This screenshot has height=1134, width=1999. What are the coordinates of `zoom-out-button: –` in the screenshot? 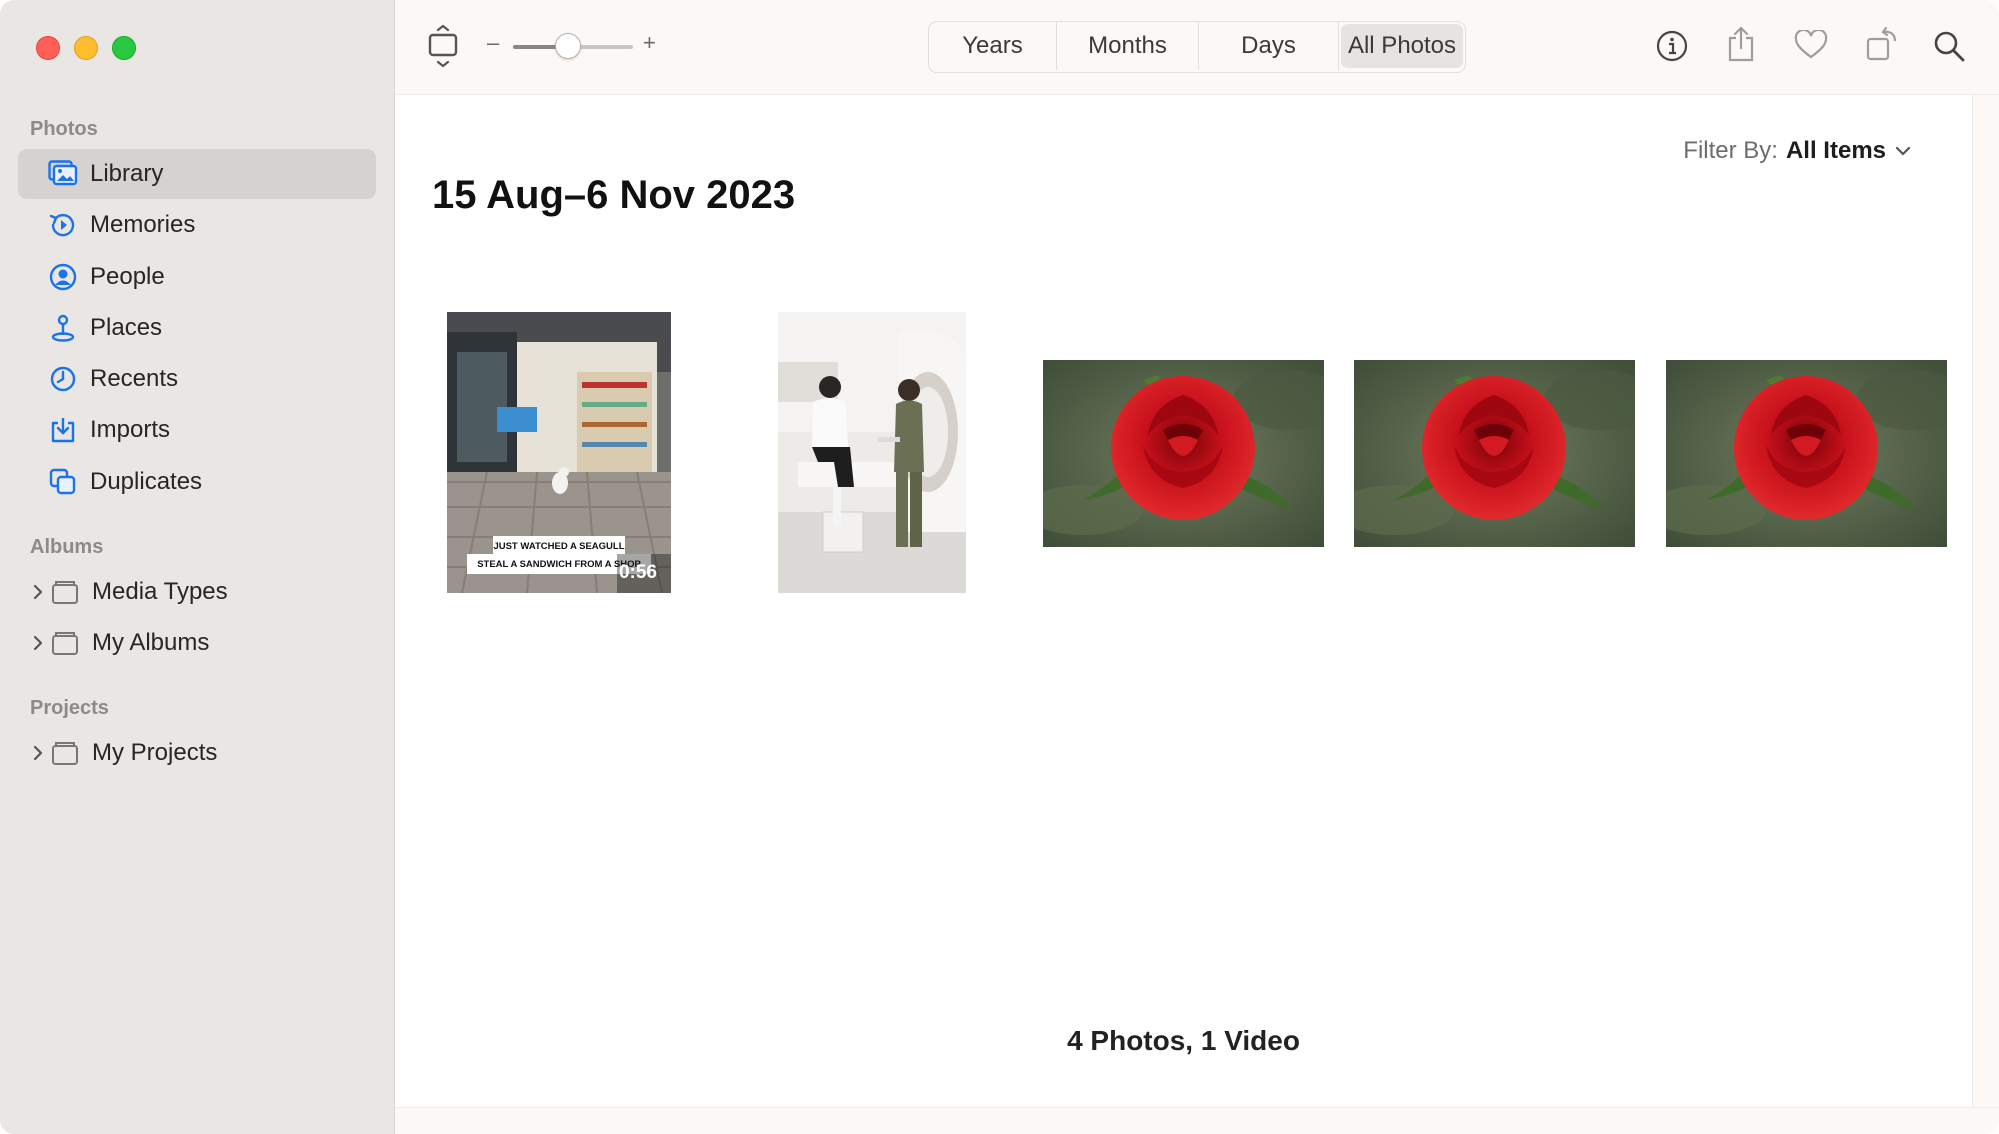 It's located at (493, 43).